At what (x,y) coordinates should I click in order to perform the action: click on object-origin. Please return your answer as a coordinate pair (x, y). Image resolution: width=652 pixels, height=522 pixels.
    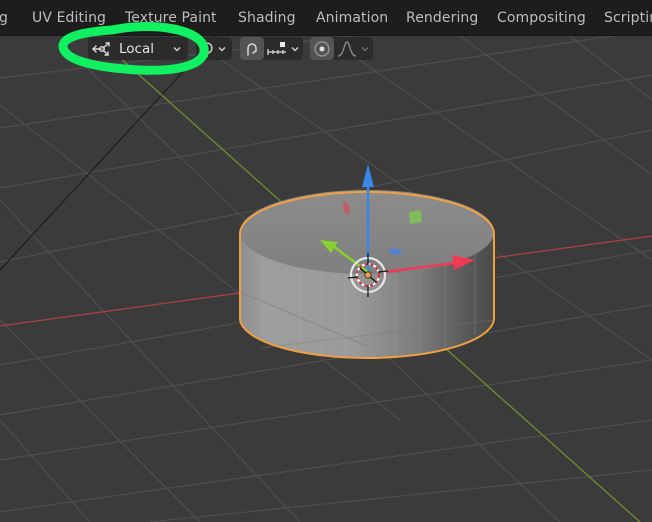
    Looking at the image, I should click on (368, 275).